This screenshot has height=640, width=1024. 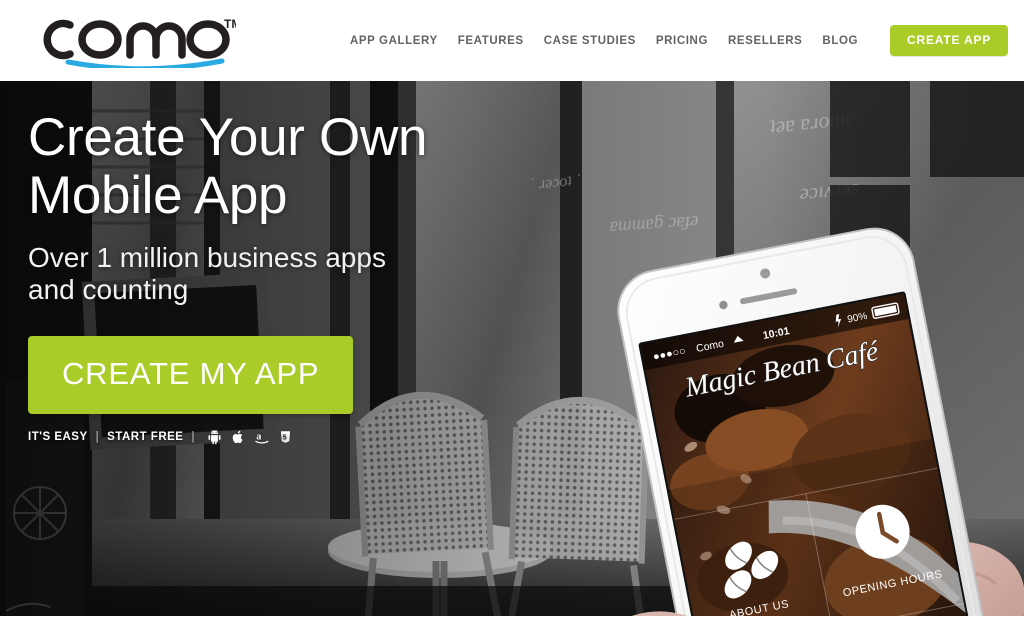 What do you see at coordinates (145, 63) in the screenshot?
I see `logo-swoosh` at bounding box center [145, 63].